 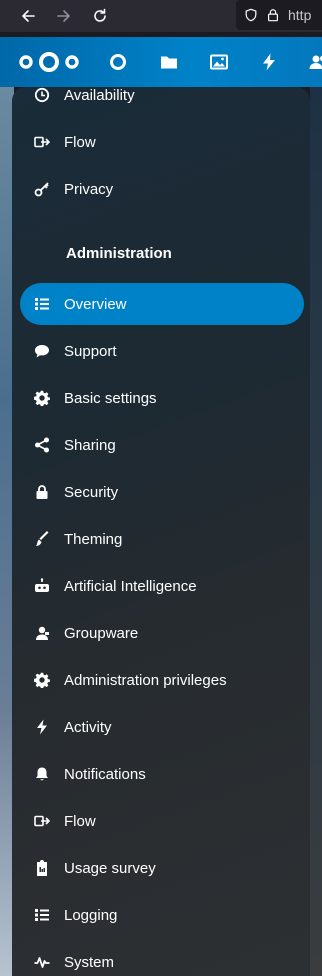 What do you see at coordinates (162, 727) in the screenshot?
I see `nav-item-activity: Activity` at bounding box center [162, 727].